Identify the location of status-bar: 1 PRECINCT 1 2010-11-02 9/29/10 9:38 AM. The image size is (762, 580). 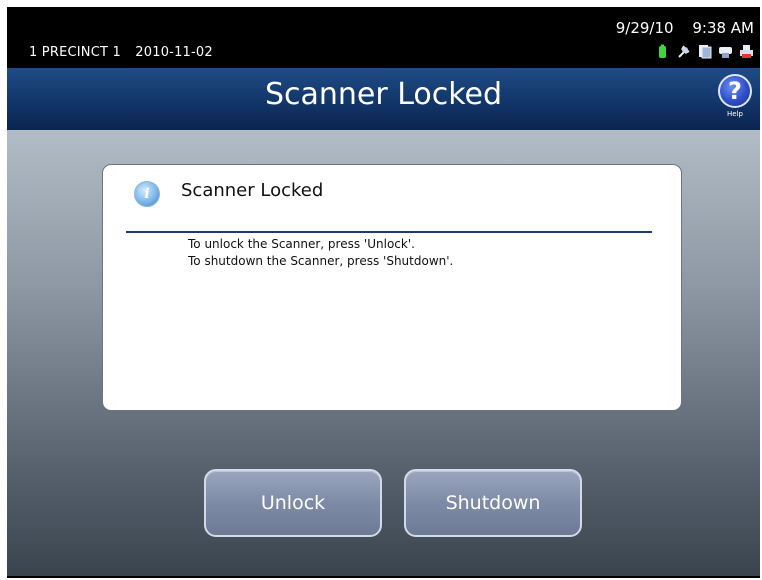
(383, 37).